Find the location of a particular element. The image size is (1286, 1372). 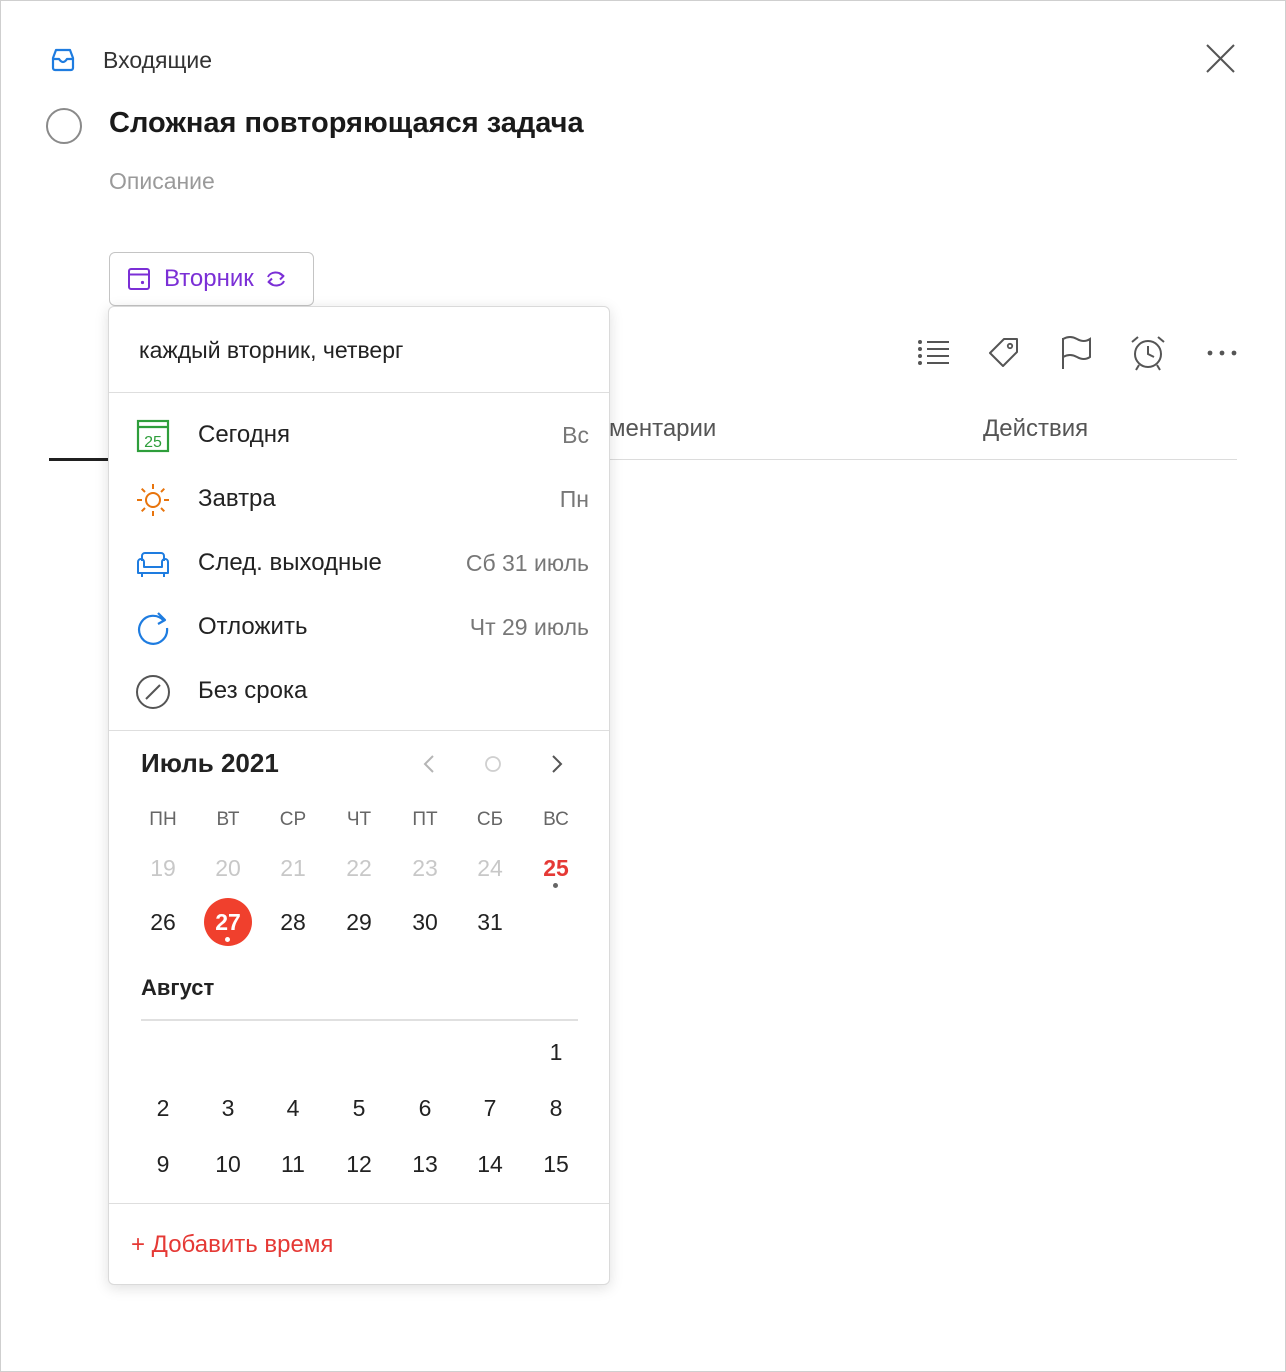

quick-option-postpone: Отложить Чт 29 июль is located at coordinates (359, 627).